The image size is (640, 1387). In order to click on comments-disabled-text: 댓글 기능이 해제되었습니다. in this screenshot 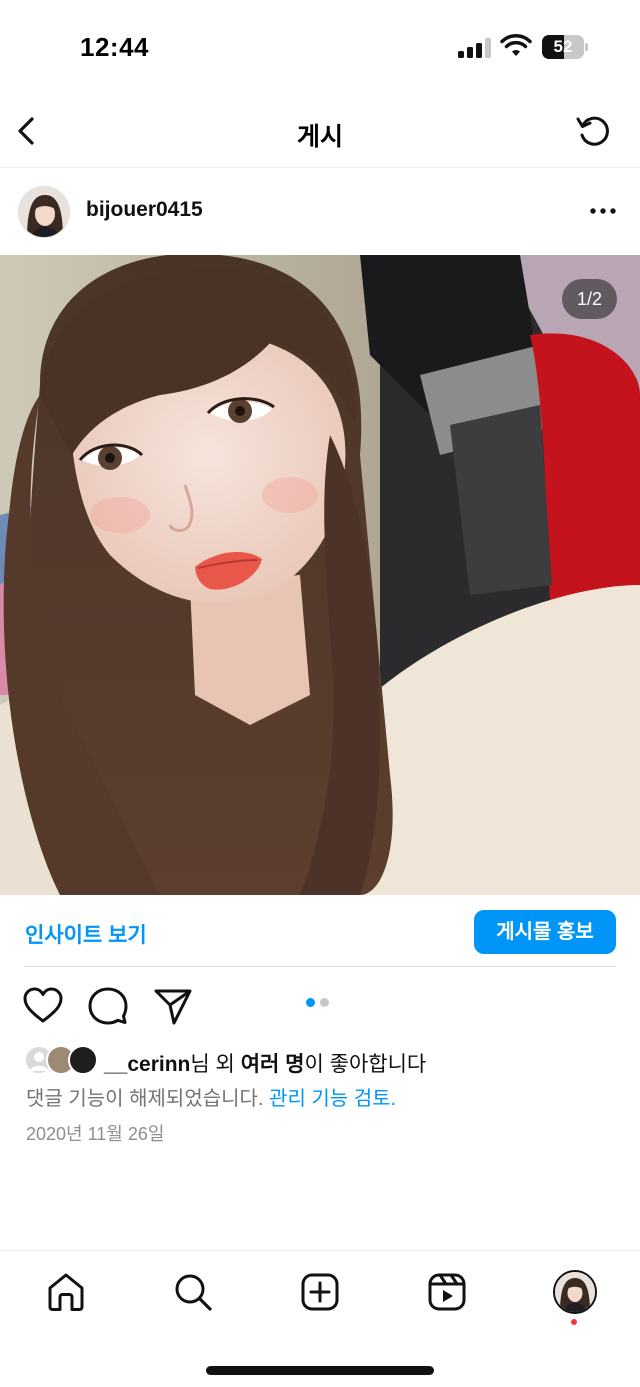, I will do `click(145, 1099)`.